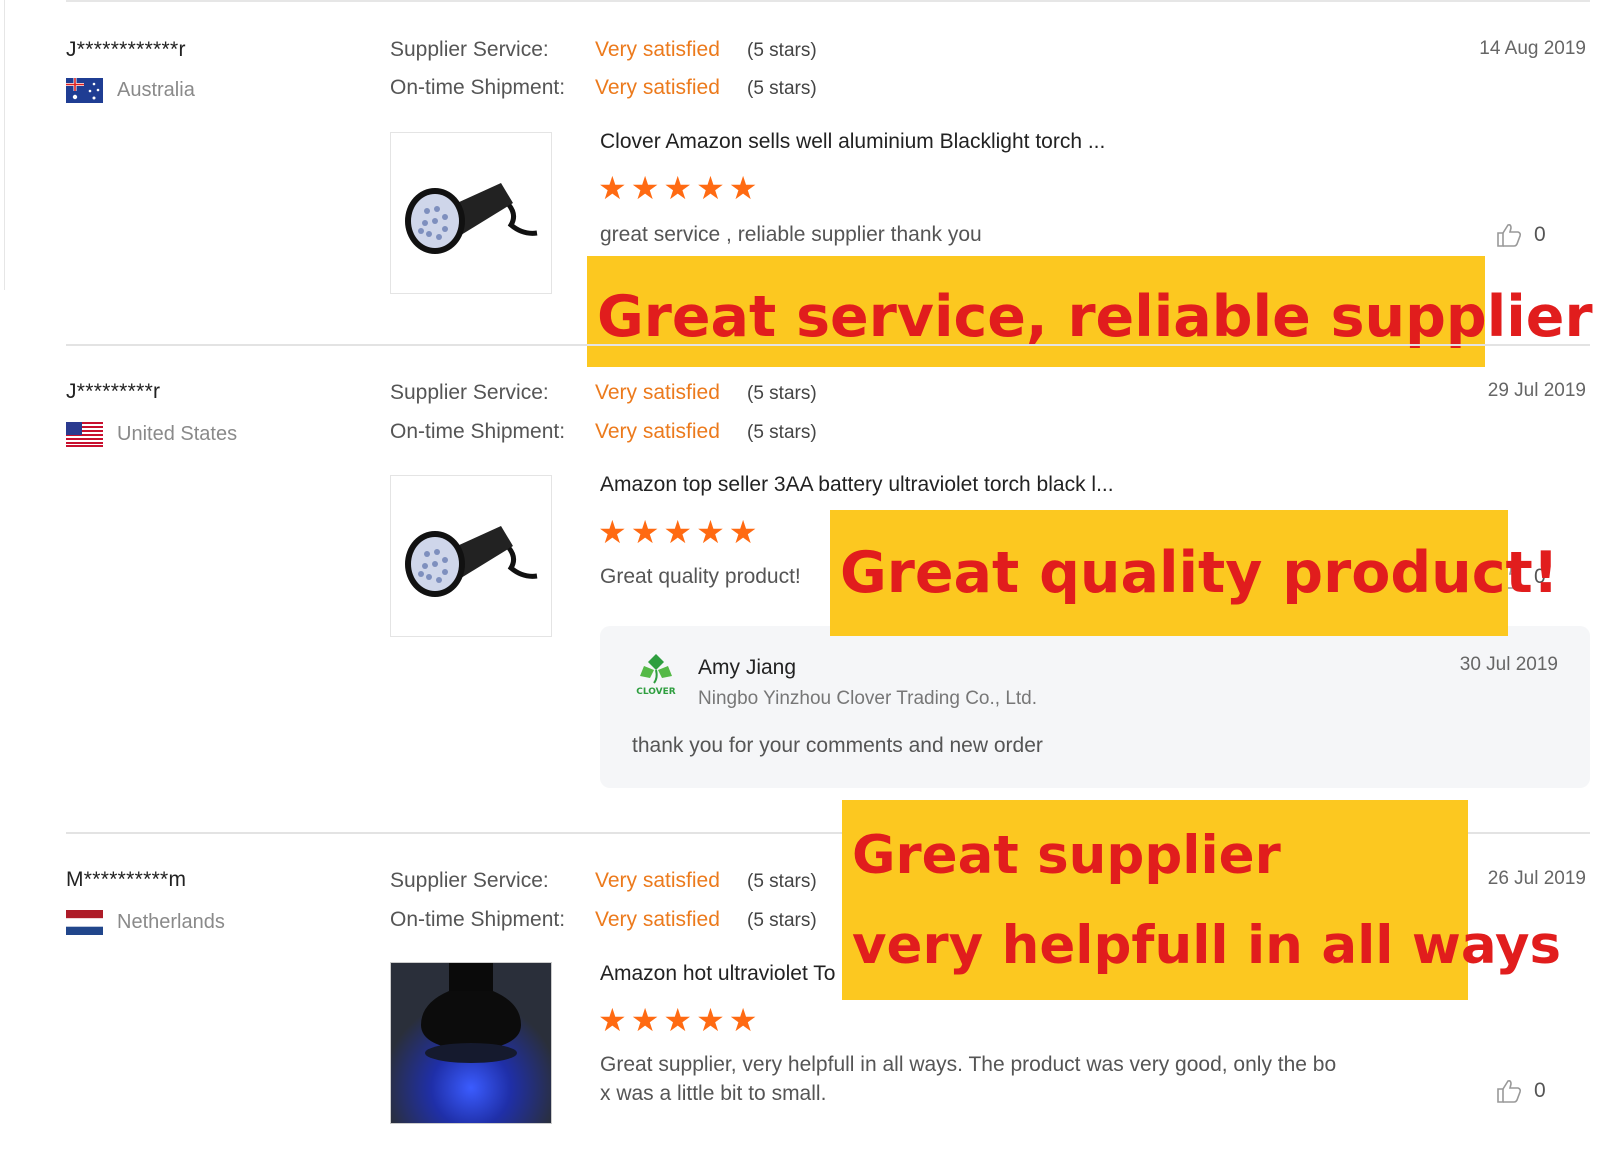 Image resolution: width=1602 pixels, height=1165 pixels. Describe the element at coordinates (113, 391) in the screenshot. I see `buyer-name: J*********r` at that location.